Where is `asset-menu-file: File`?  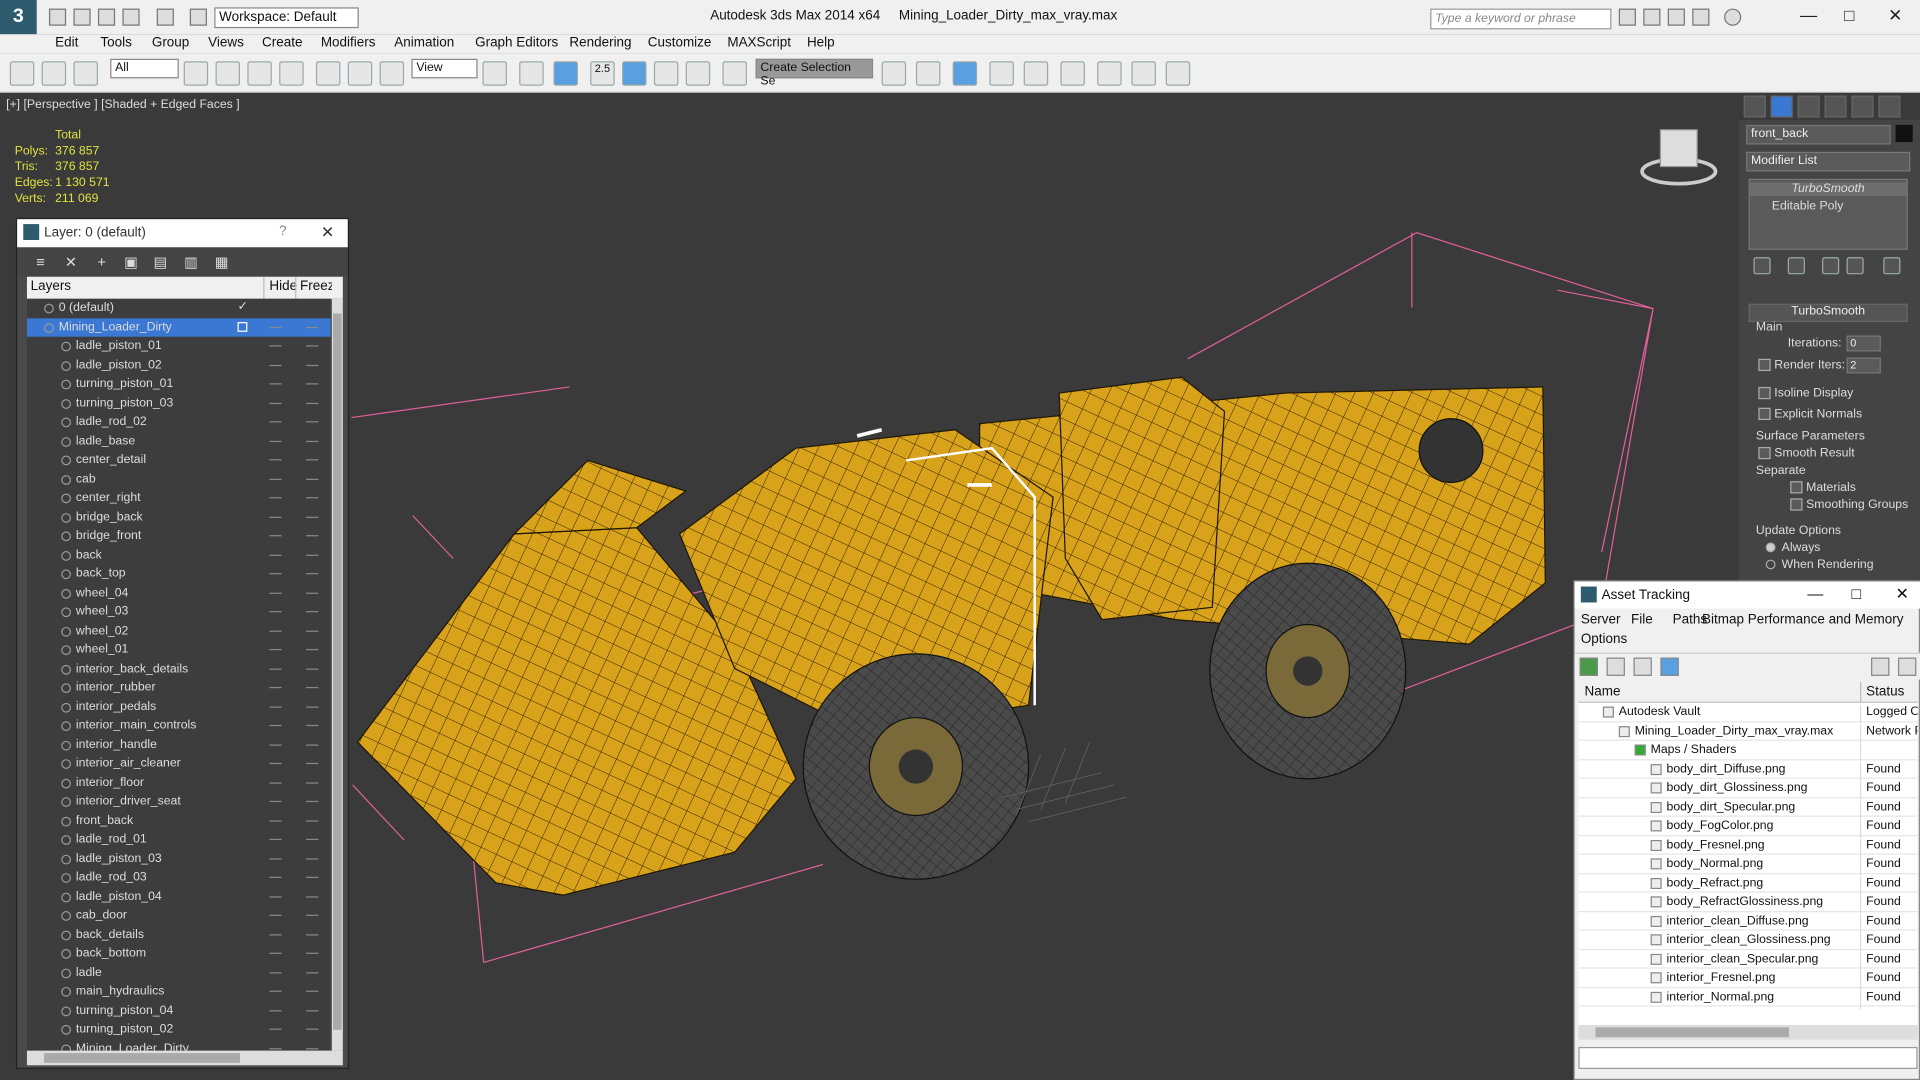 asset-menu-file: File is located at coordinates (1642, 619).